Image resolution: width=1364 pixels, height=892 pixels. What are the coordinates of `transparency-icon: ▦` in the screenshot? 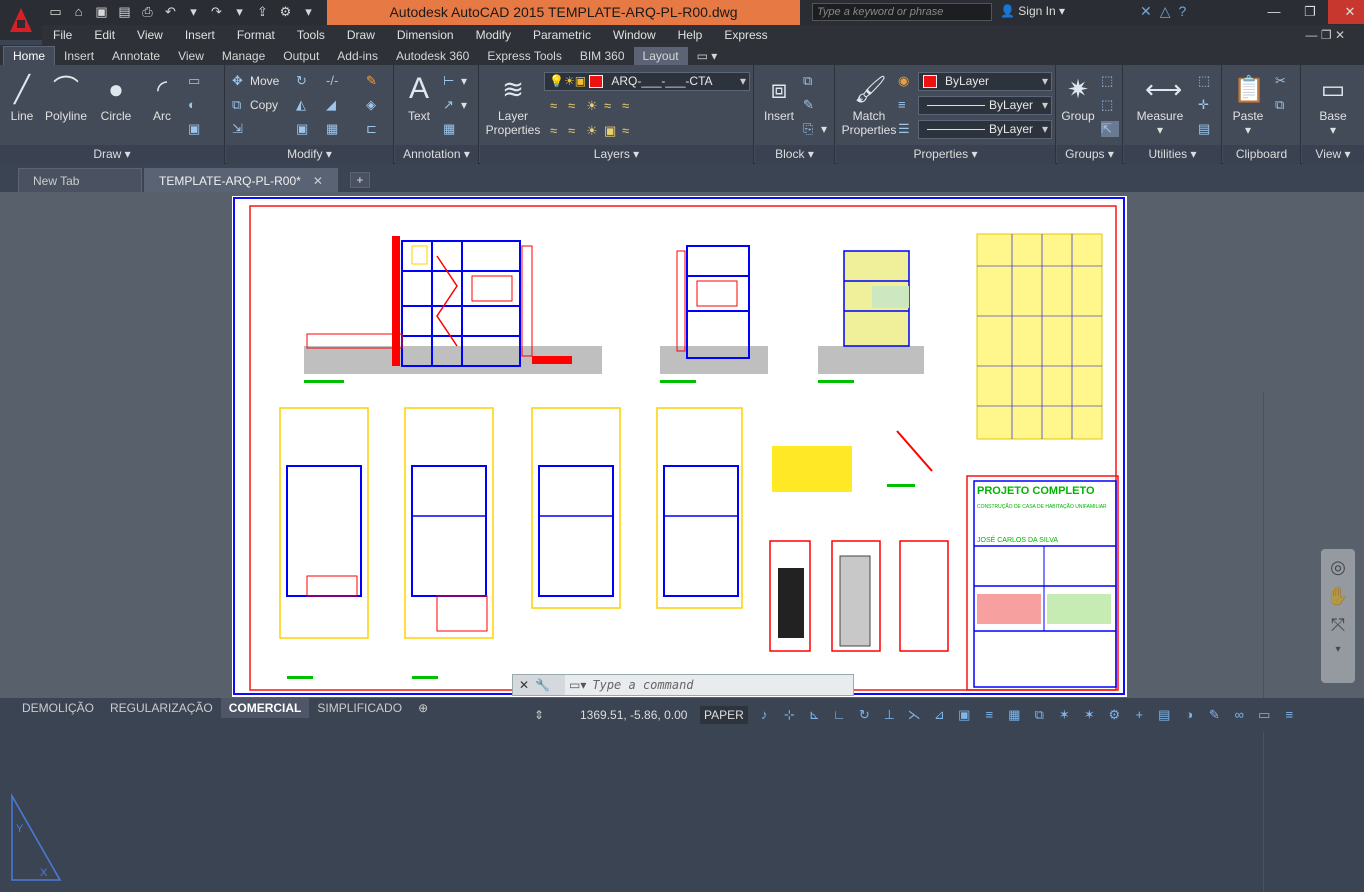 It's located at (1014, 715).